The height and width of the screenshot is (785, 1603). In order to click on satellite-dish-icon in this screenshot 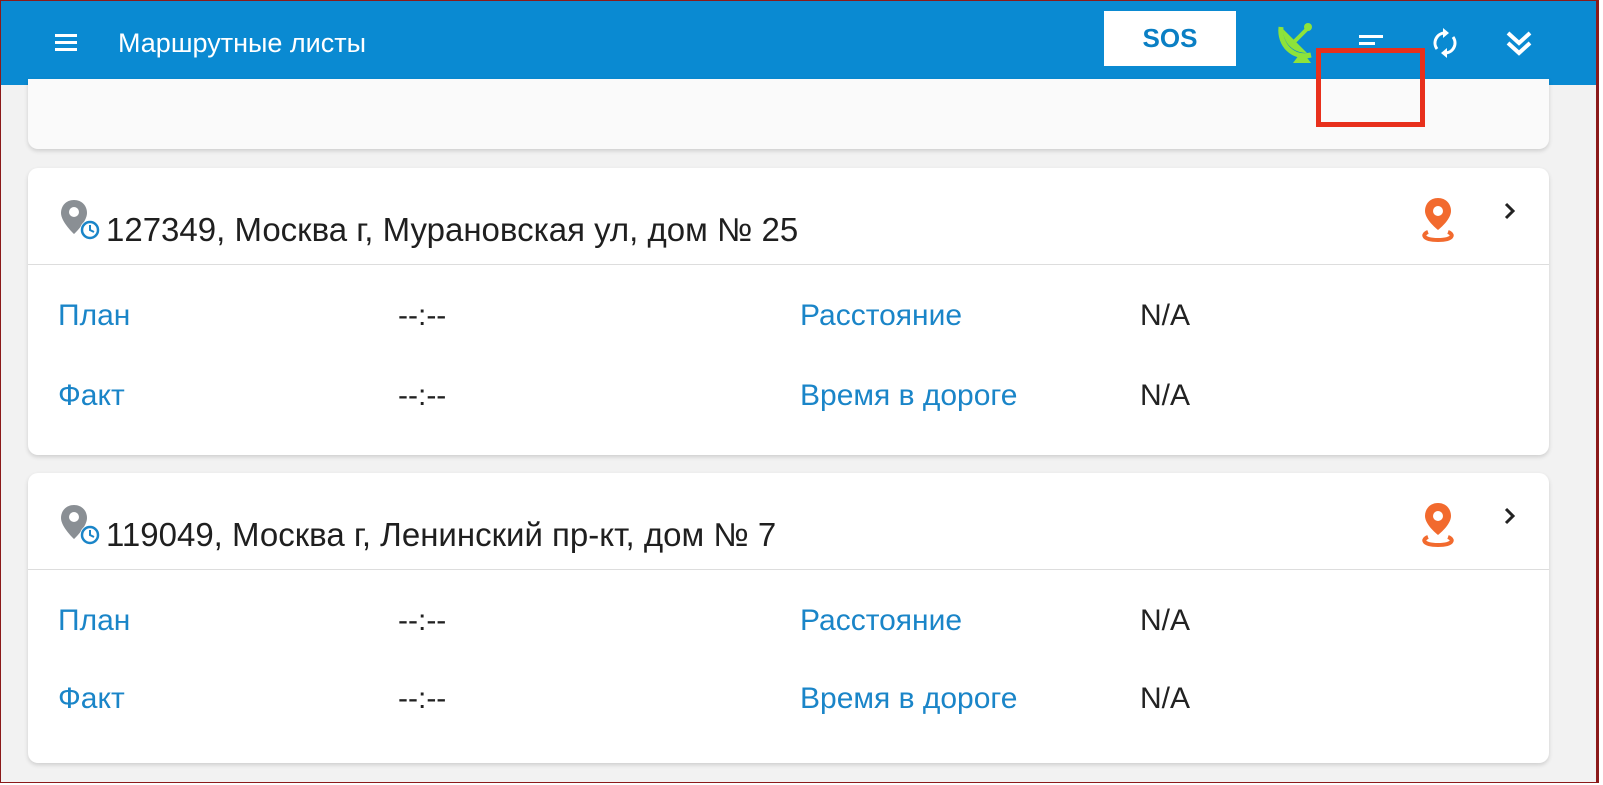, I will do `click(1299, 39)`.